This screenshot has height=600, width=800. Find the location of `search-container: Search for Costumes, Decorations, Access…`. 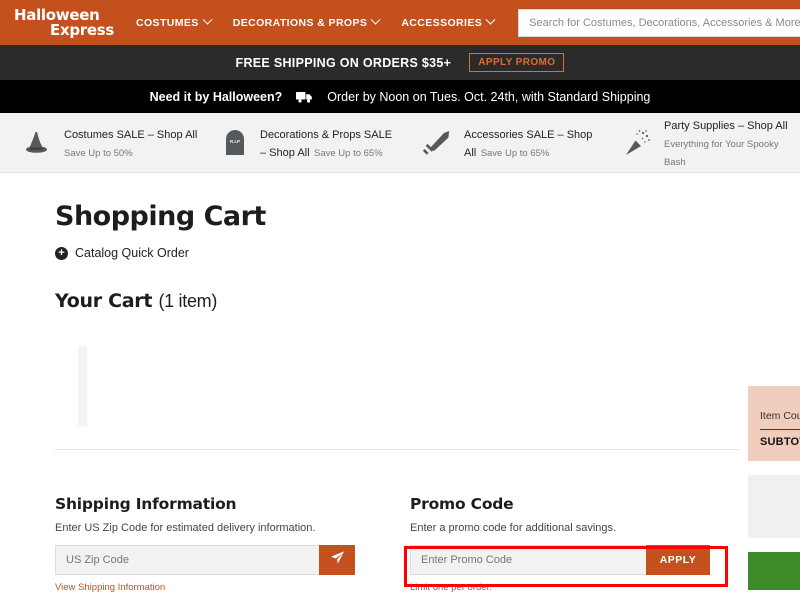

search-container: Search for Costumes, Decorations, Access… is located at coordinates (659, 22).